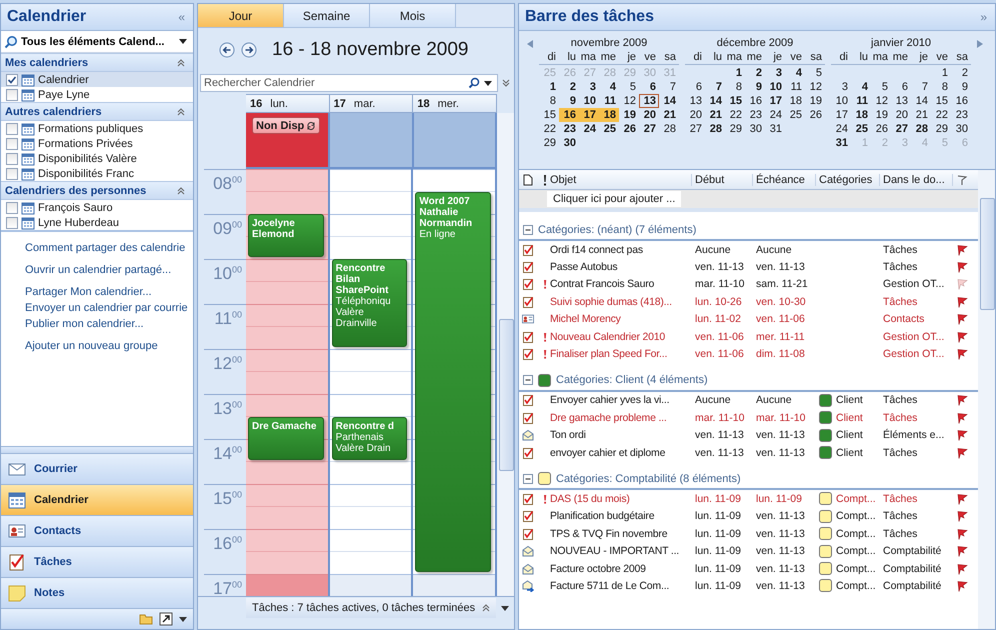 The image size is (996, 630). I want to click on task-row: Envoyer cahier yves la vi... Aucune Aucune Client Tâches, so click(748, 401).